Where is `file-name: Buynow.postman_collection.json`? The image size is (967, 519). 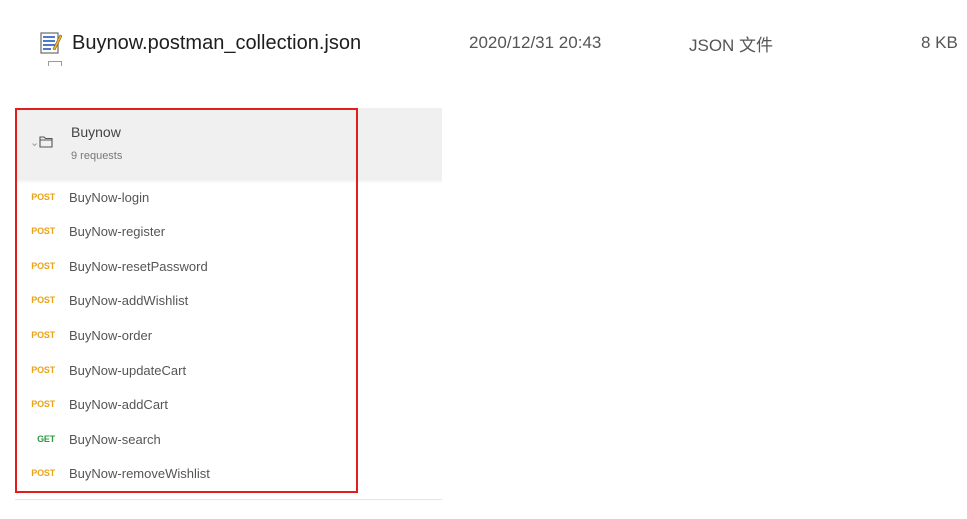 file-name: Buynow.postman_collection.json is located at coordinates (217, 42).